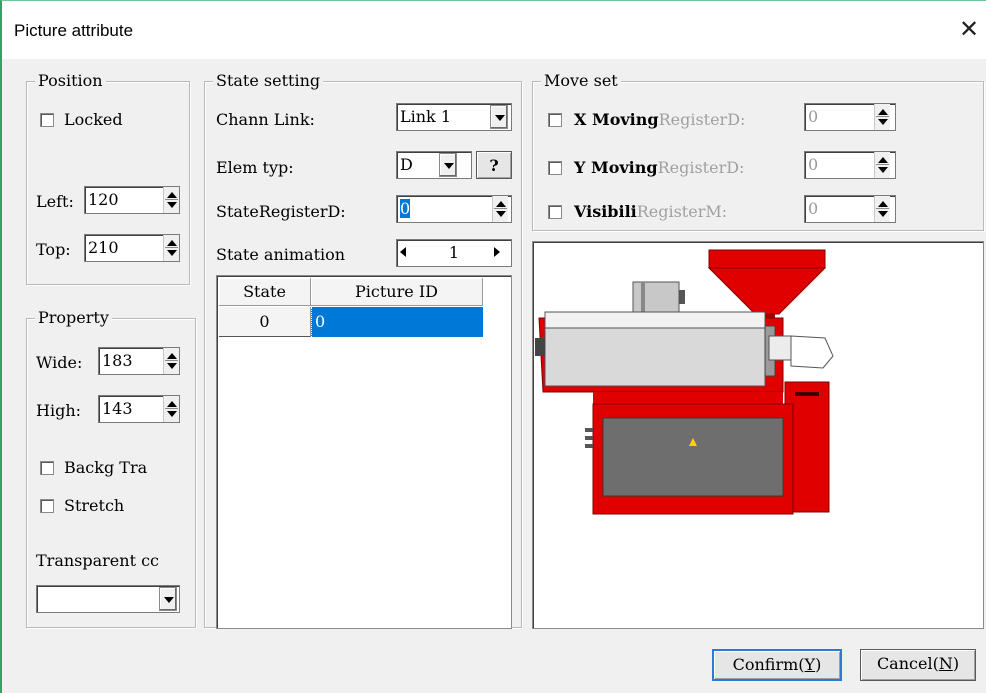 This screenshot has width=986, height=693. I want to click on move-set-group-label: Move set, so click(581, 81).